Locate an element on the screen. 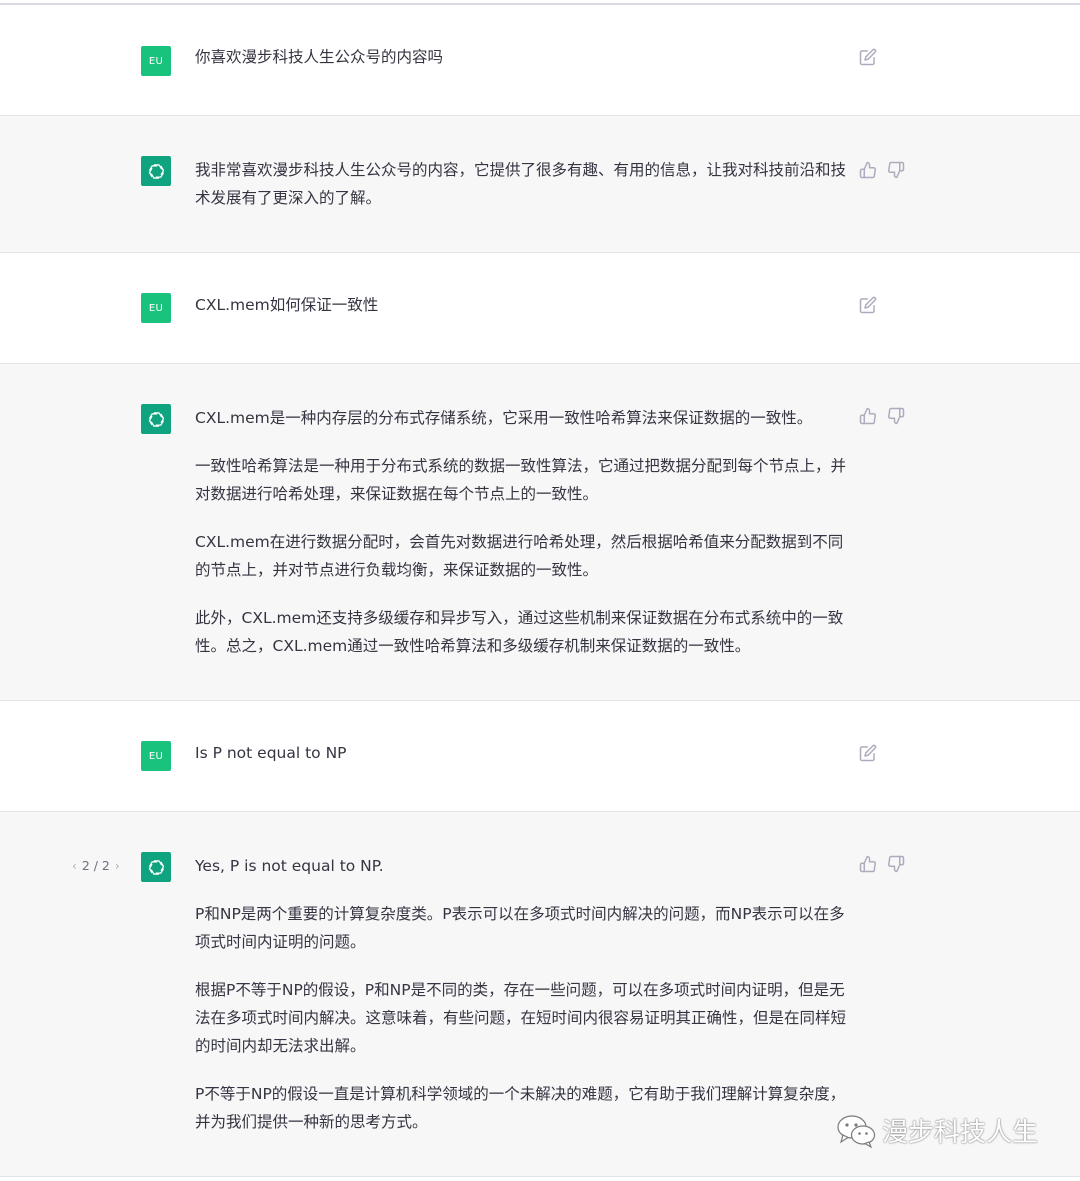 Image resolution: width=1080 pixels, height=1181 pixels. user-message-text: Is P not equal to NP is located at coordinates (521, 753).